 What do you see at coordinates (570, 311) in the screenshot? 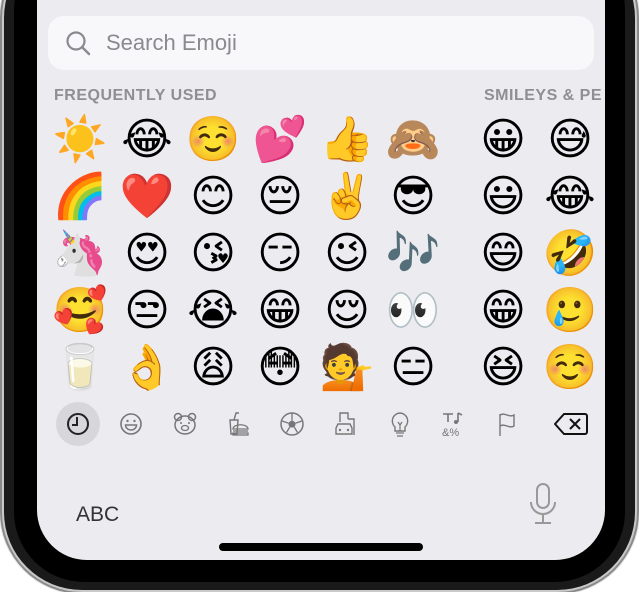
I see `emoji-key: 🥲` at bounding box center [570, 311].